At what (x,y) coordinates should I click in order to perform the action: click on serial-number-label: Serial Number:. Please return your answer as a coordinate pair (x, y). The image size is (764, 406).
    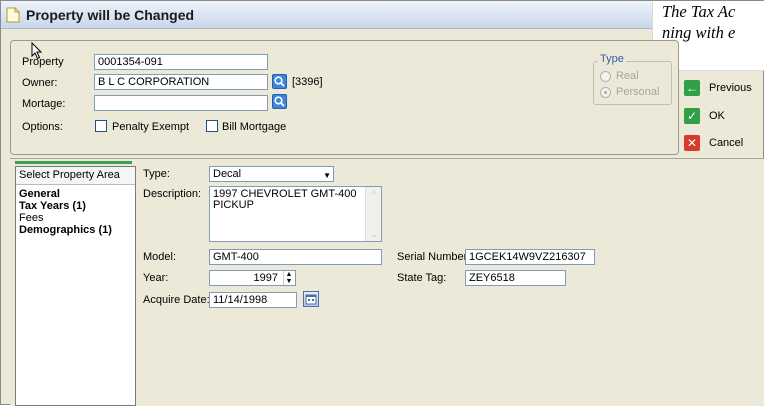
    Looking at the image, I should click on (434, 257).